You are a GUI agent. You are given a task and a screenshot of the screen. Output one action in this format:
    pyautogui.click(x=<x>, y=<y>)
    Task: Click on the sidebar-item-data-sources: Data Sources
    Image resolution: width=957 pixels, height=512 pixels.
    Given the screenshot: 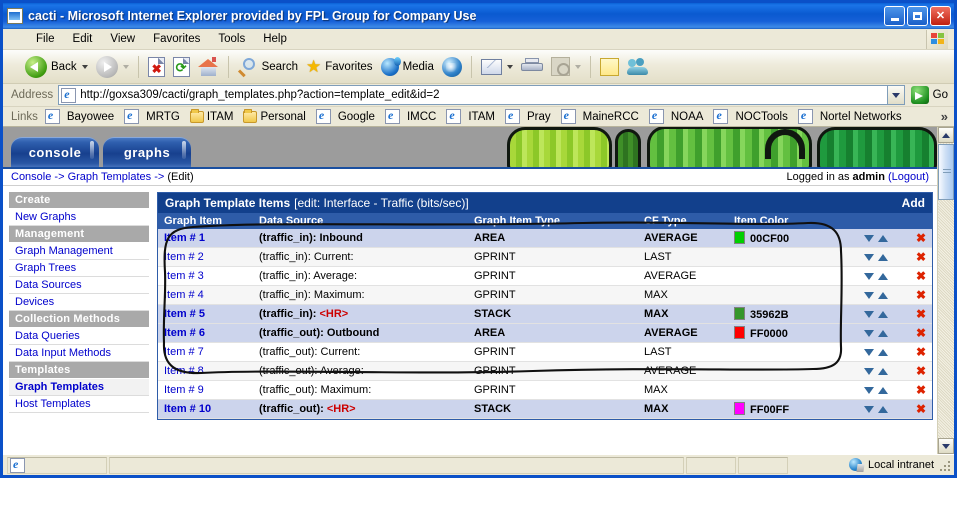 What is the action you would take?
    pyautogui.click(x=79, y=285)
    